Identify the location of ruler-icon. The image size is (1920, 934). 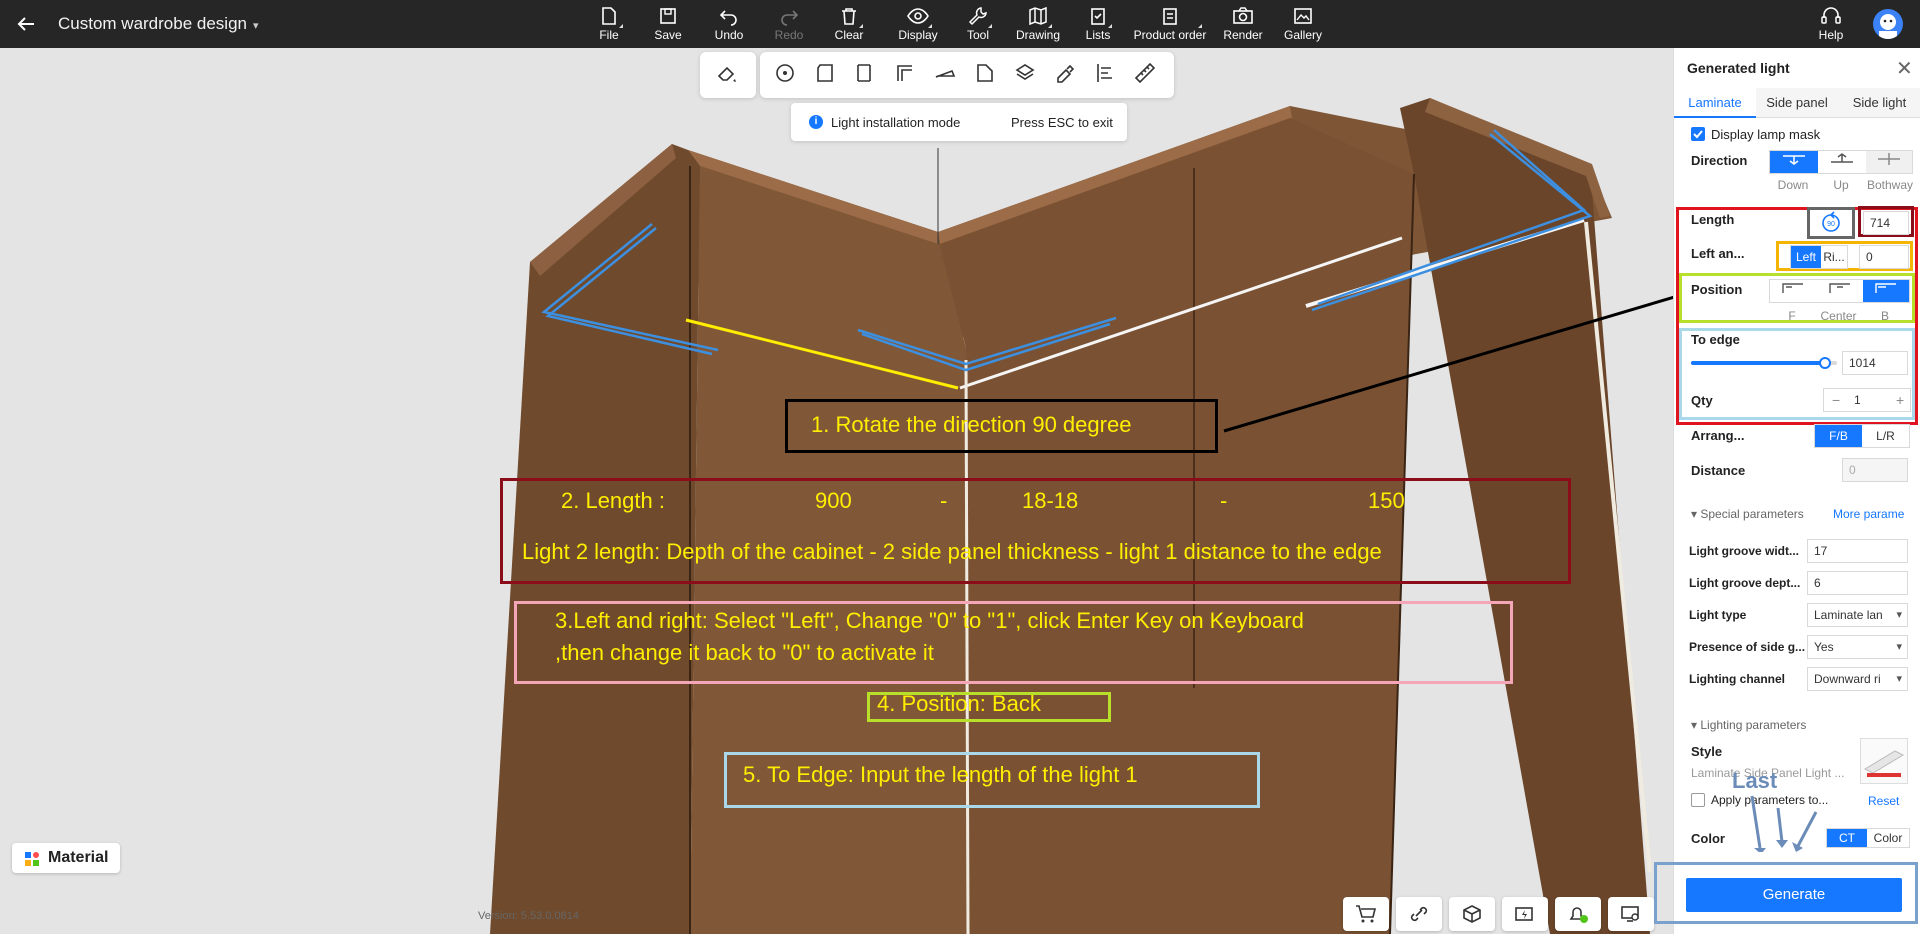
(1147, 75).